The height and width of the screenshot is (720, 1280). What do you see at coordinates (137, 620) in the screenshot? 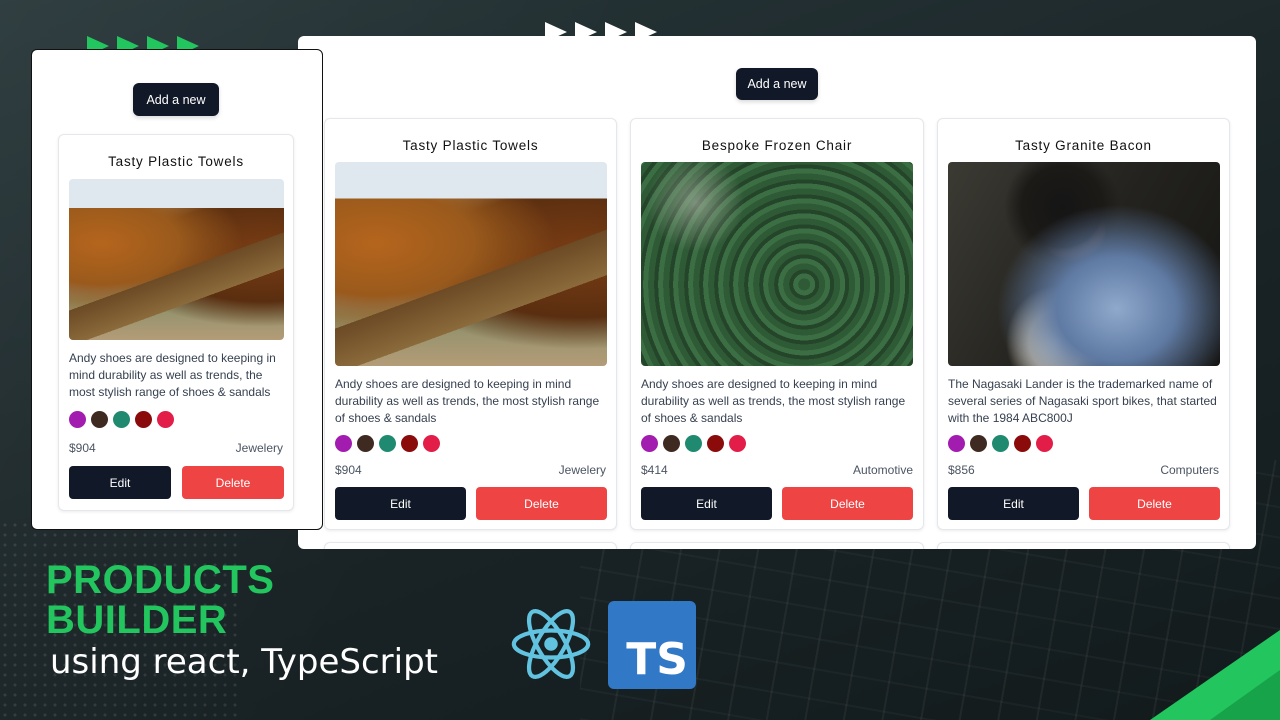
I see `headline-line-2: BUILDER` at bounding box center [137, 620].